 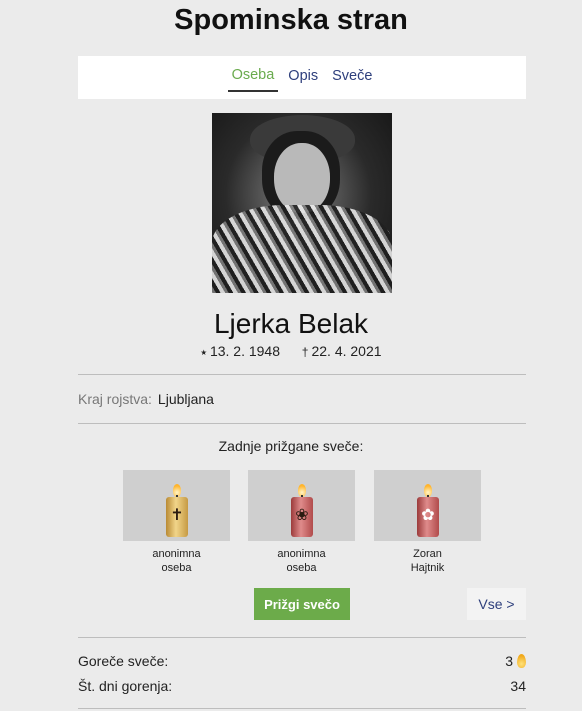 I want to click on birthplace-label: Kraj rojstva:, so click(x=115, y=399).